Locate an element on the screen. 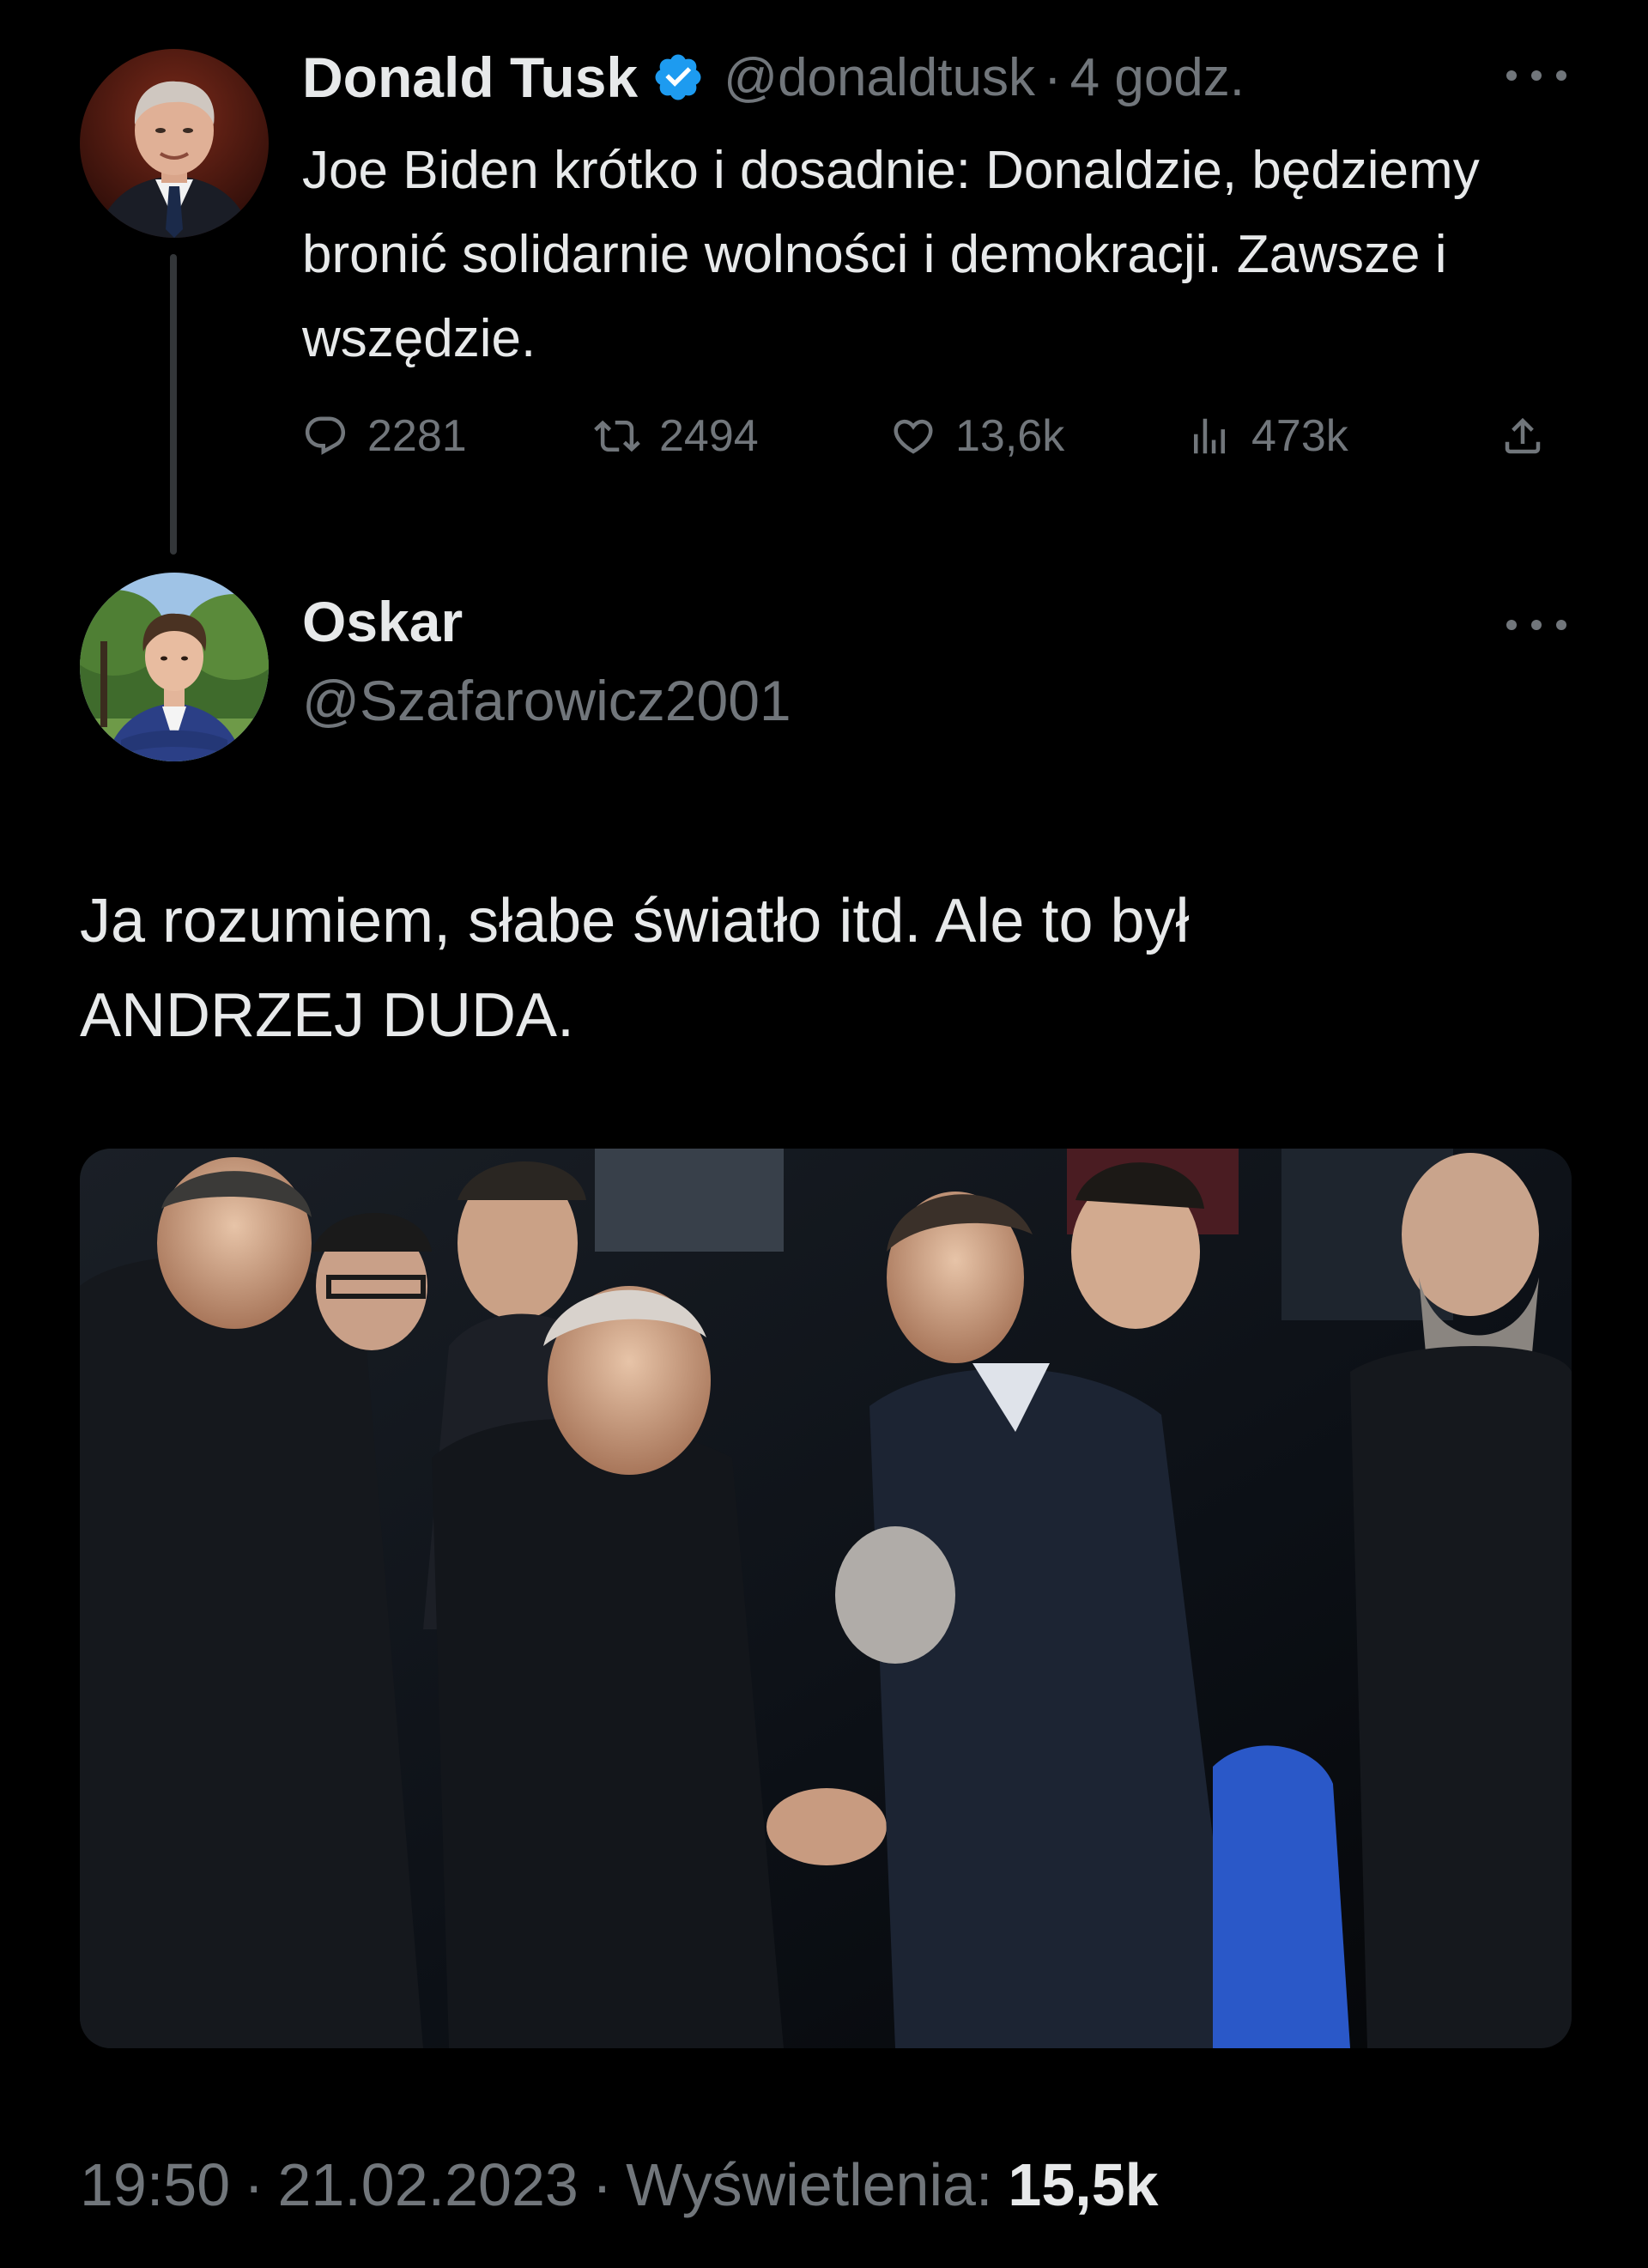 This screenshot has height=2268, width=1648. avatar-donald-tusk is located at coordinates (174, 143).